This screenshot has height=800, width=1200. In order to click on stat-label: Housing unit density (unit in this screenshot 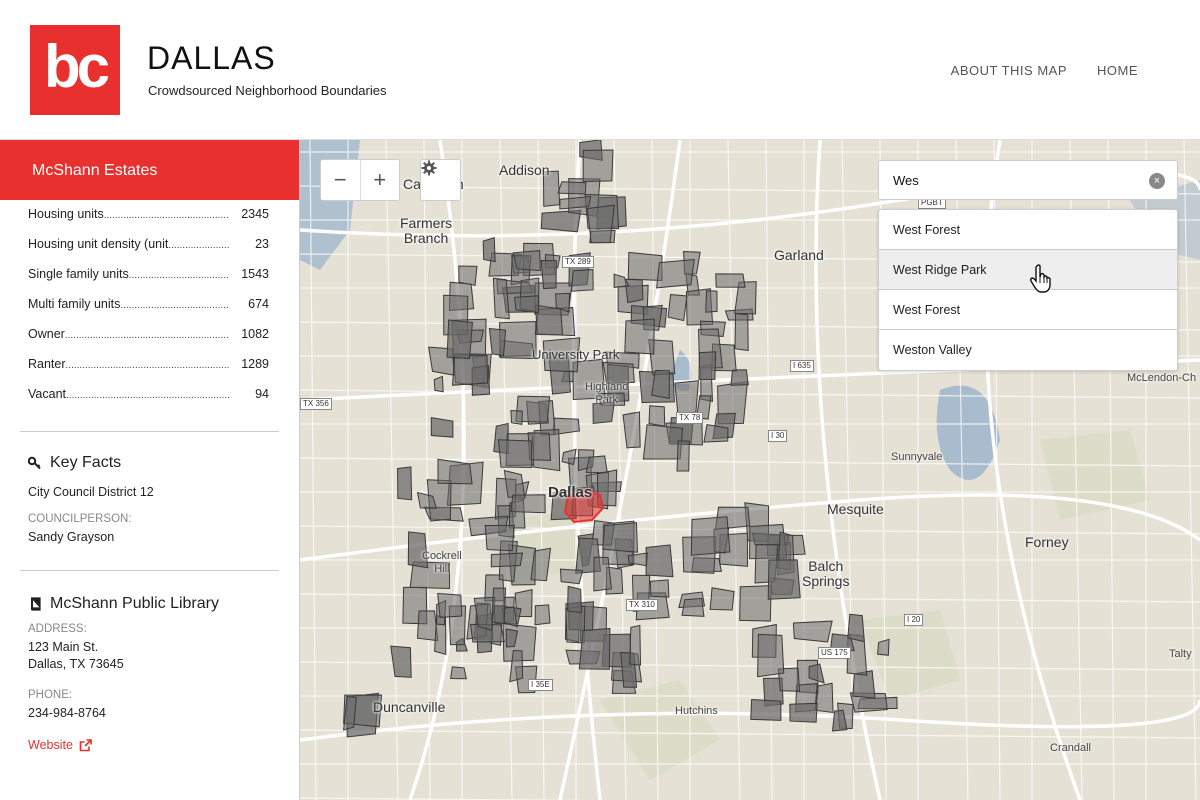, I will do `click(98, 244)`.